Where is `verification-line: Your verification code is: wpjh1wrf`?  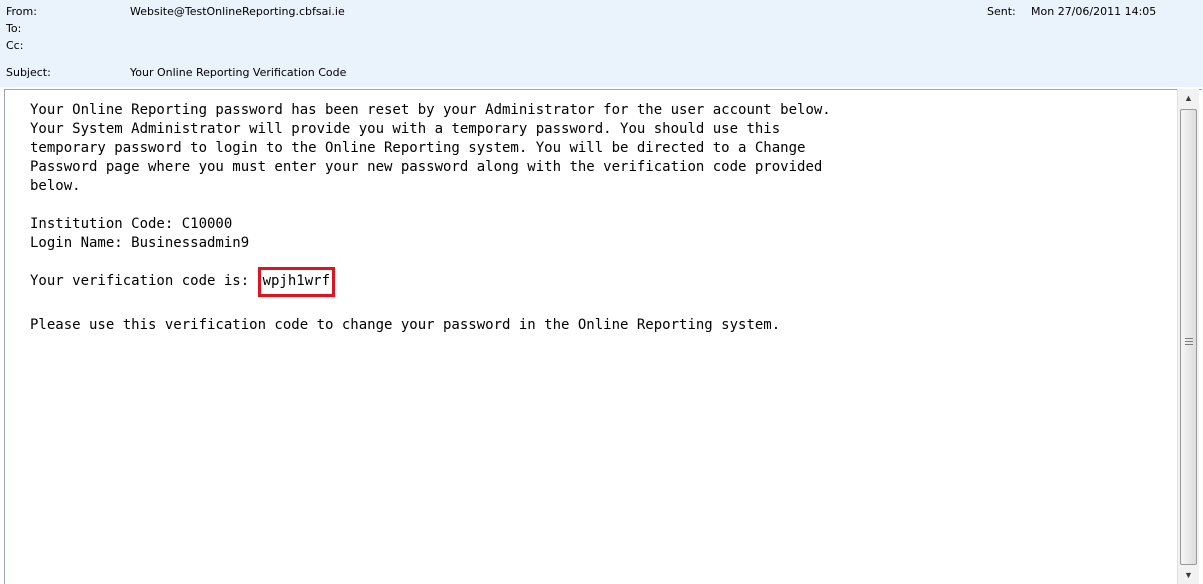
verification-line: Your verification code is: wpjh1wrf is located at coordinates (600, 282).